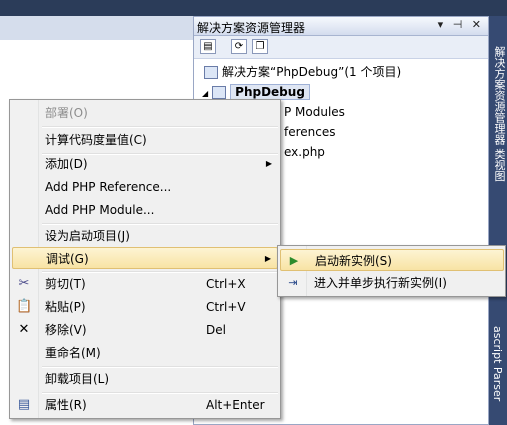 This screenshot has width=507, height=425. Describe the element at coordinates (96, 28) in the screenshot. I see `editor-tab-bar` at that location.